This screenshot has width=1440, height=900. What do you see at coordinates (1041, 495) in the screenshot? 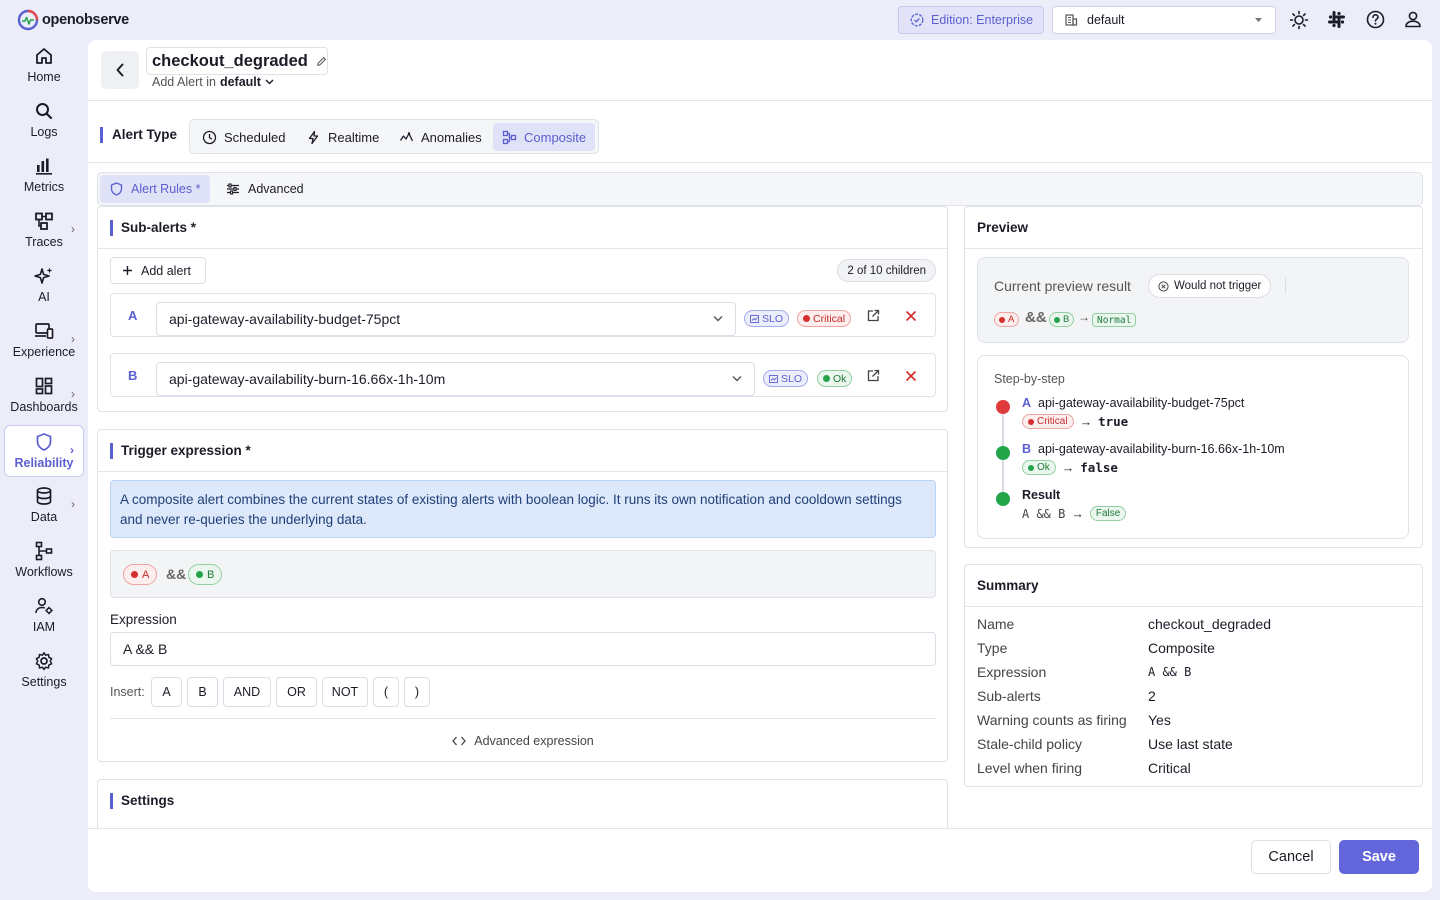
I see `result-label: Result` at bounding box center [1041, 495].